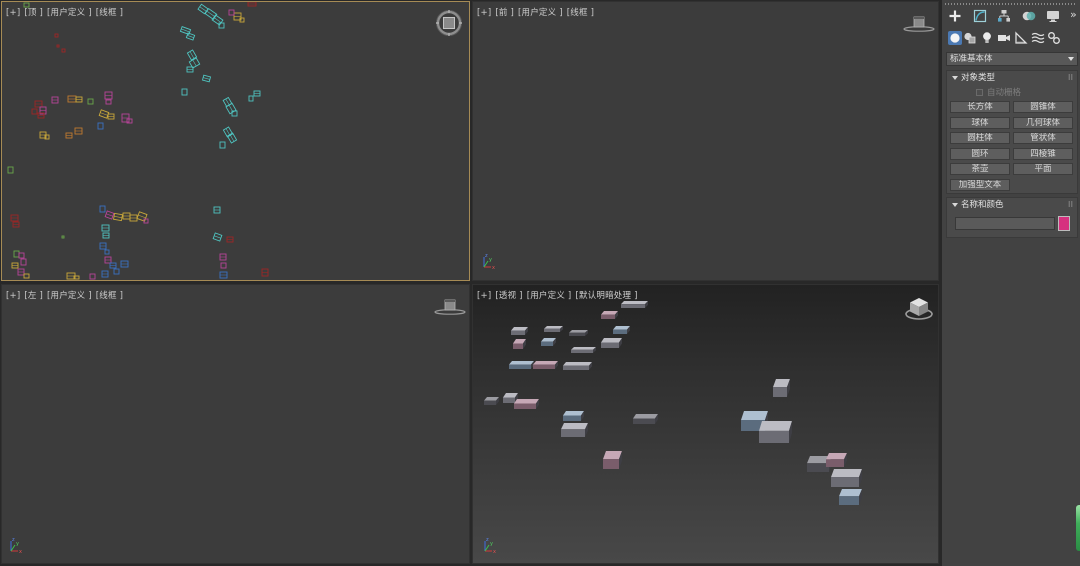  What do you see at coordinates (1053, 16) in the screenshot?
I see `display-tab` at bounding box center [1053, 16].